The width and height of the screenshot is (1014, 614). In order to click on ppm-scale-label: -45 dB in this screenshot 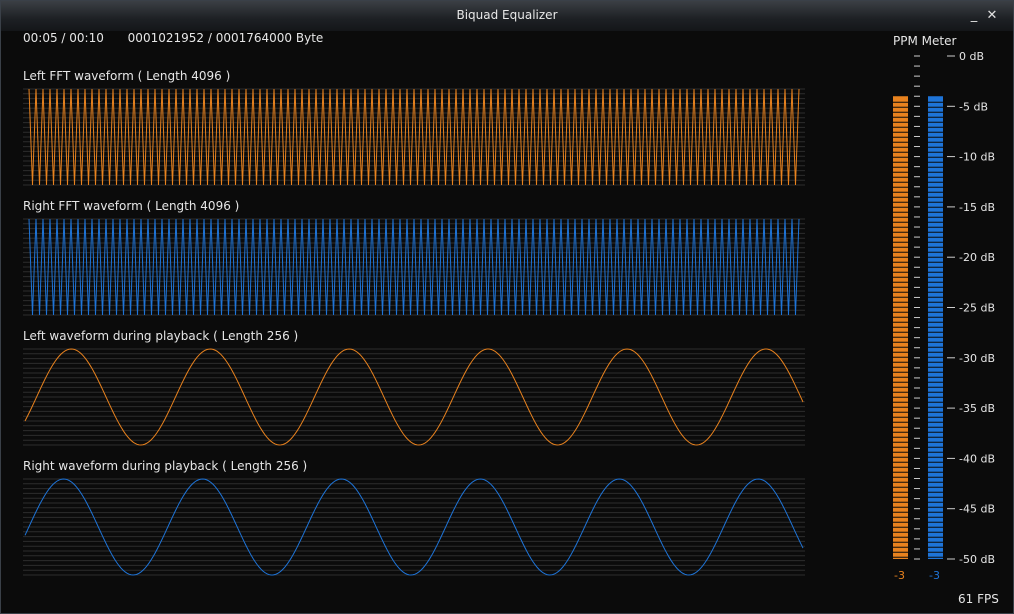, I will do `click(977, 509)`.